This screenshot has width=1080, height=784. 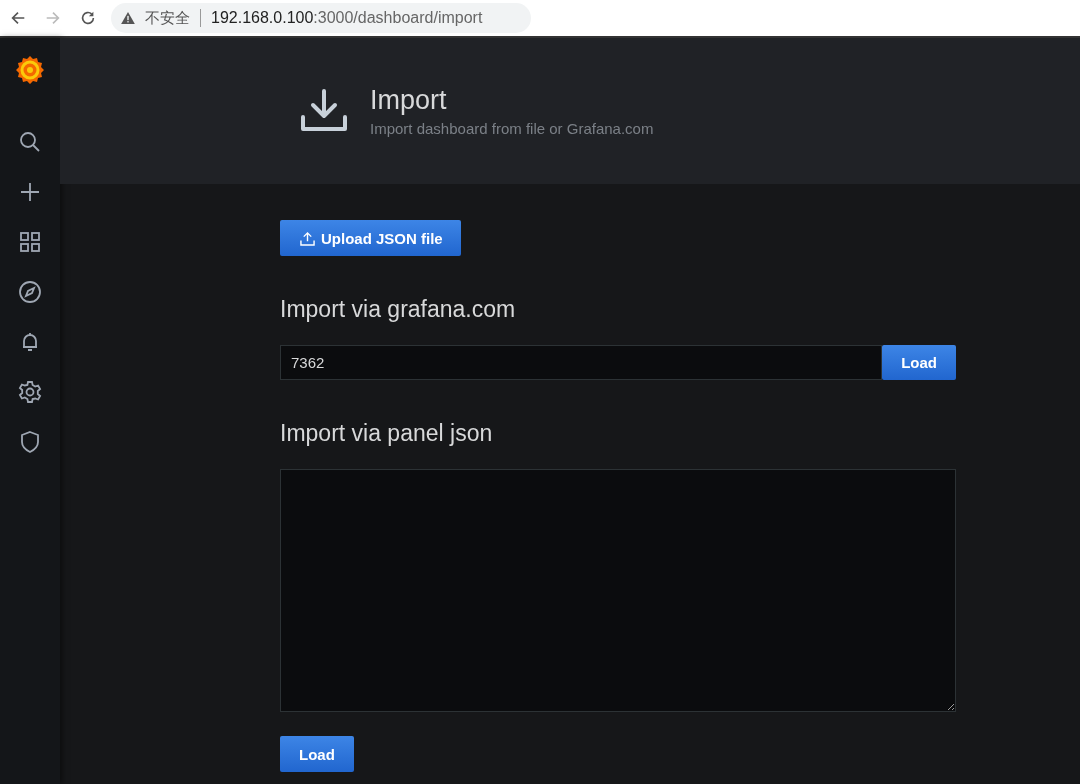 I want to click on reload-icon, so click(x=88, y=18).